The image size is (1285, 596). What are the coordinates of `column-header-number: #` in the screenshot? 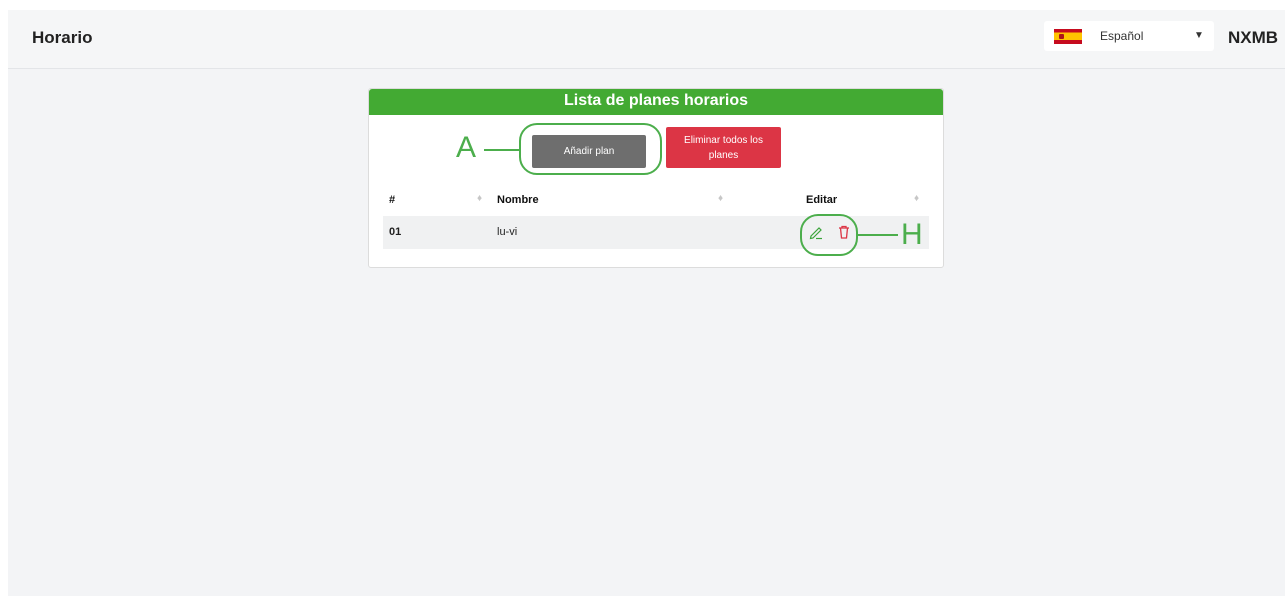 It's located at (392, 200).